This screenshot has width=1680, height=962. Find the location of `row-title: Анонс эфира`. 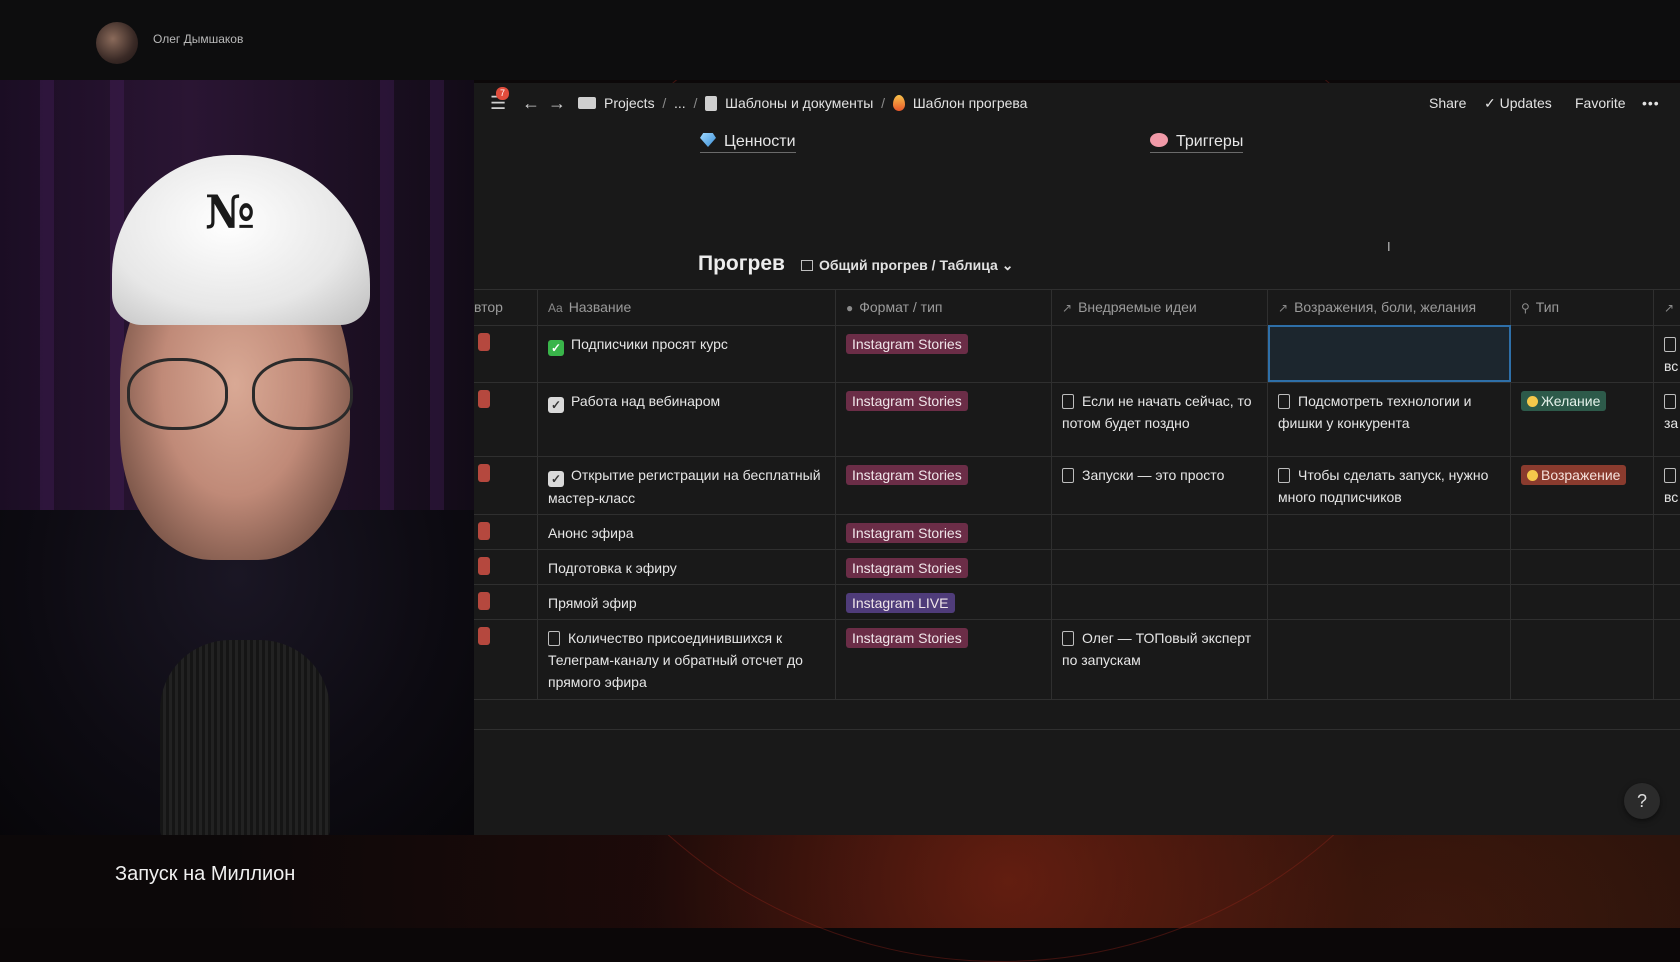

row-title: Анонс эфира is located at coordinates (591, 533).